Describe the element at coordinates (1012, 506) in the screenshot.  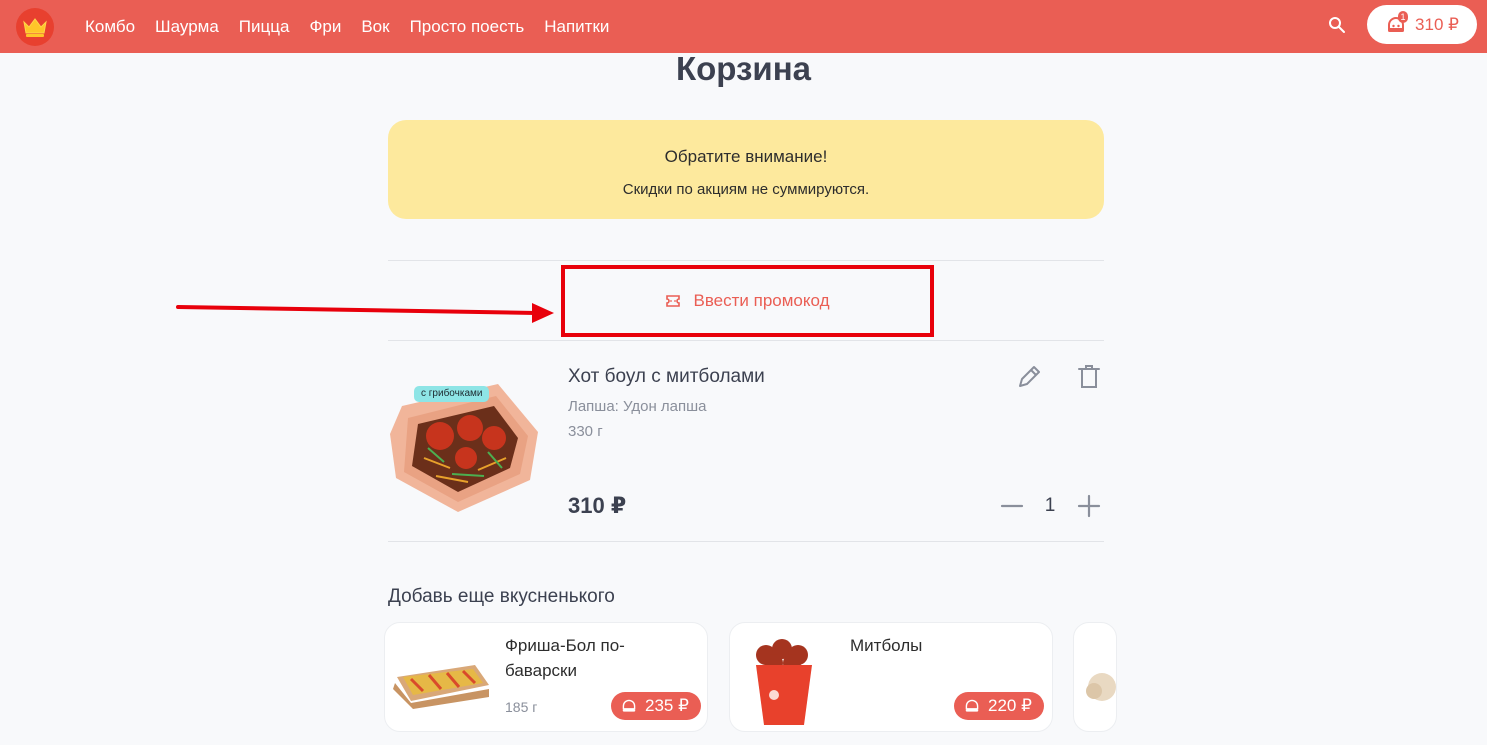
I see `decrease-quantity-button` at that location.